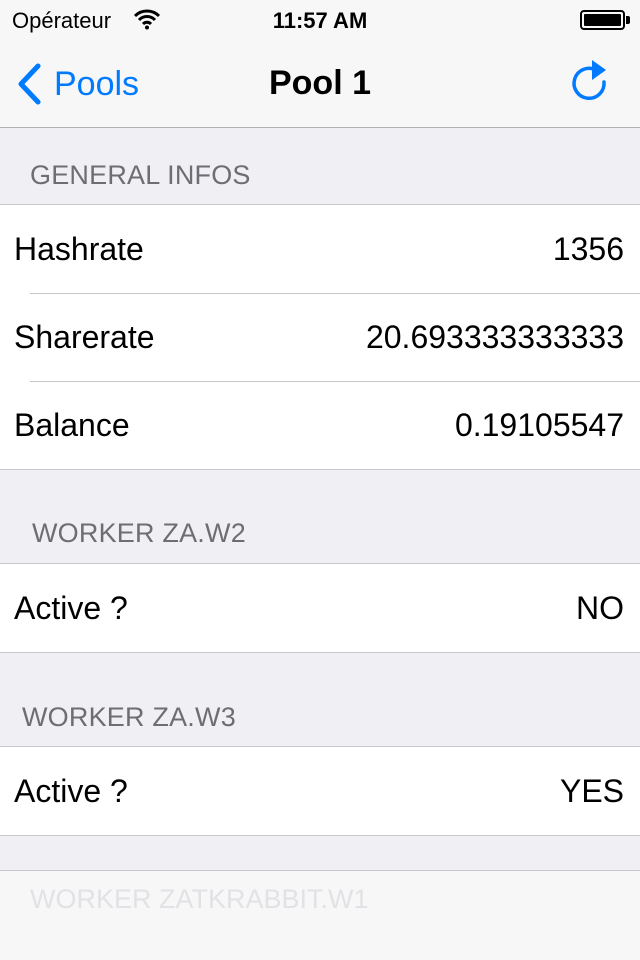 The height and width of the screenshot is (960, 640). Describe the element at coordinates (320, 425) in the screenshot. I see `balance-row: Balance 0.19105547` at that location.